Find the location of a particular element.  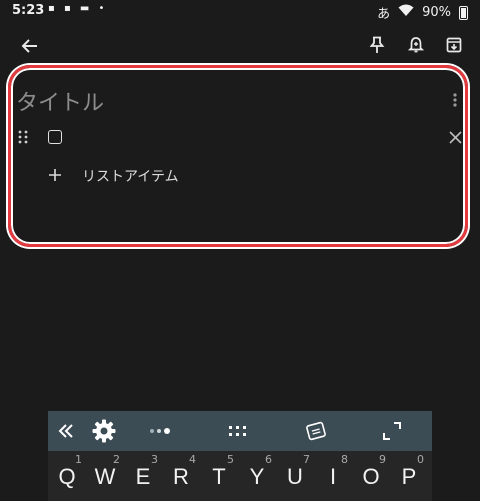

key-o: 9 O is located at coordinates (371, 476).